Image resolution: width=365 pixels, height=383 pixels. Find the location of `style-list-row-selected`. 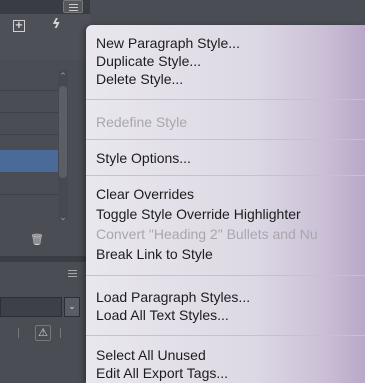

style-list-row-selected is located at coordinates (29, 161).